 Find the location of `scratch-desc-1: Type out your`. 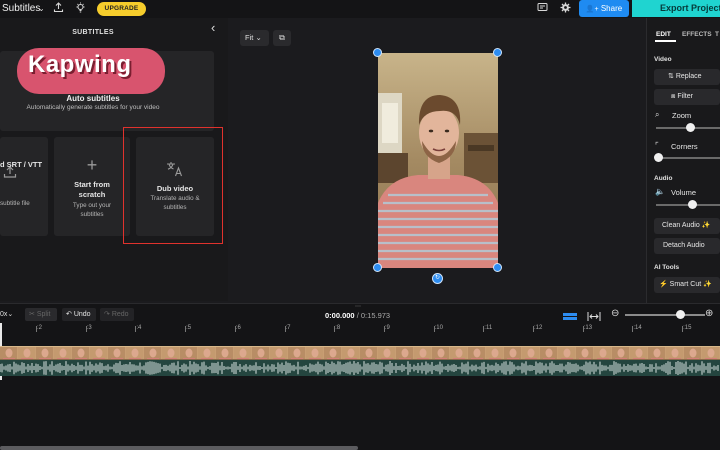

scratch-desc-1: Type out your is located at coordinates (92, 205).